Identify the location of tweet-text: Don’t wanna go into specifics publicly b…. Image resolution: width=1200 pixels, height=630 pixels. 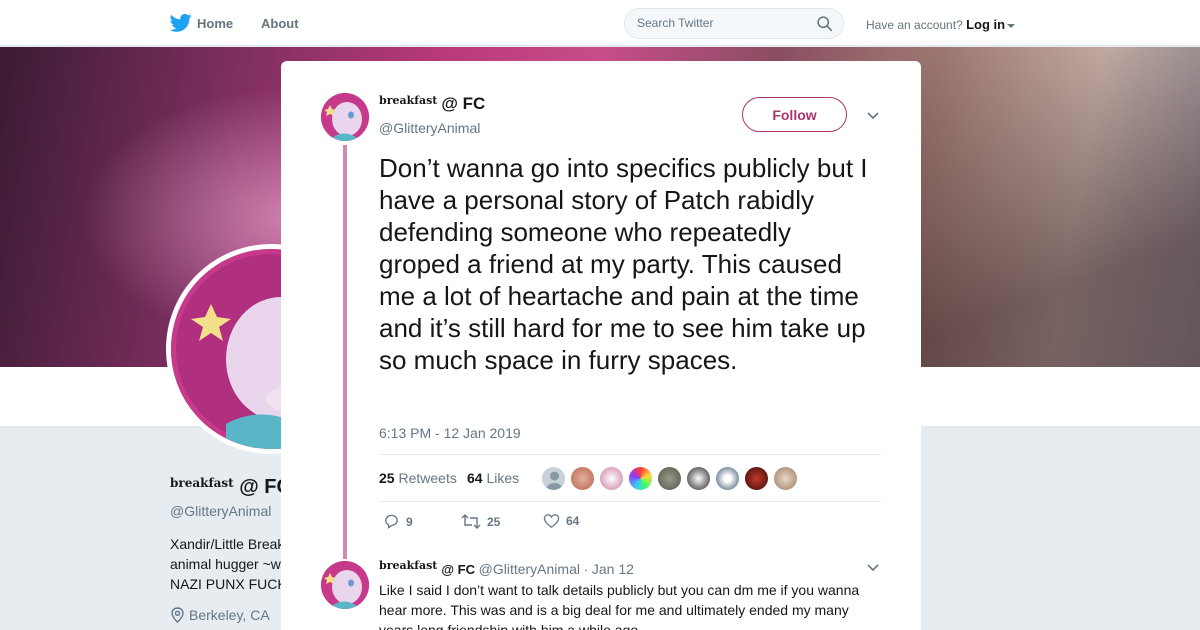
(623, 264).